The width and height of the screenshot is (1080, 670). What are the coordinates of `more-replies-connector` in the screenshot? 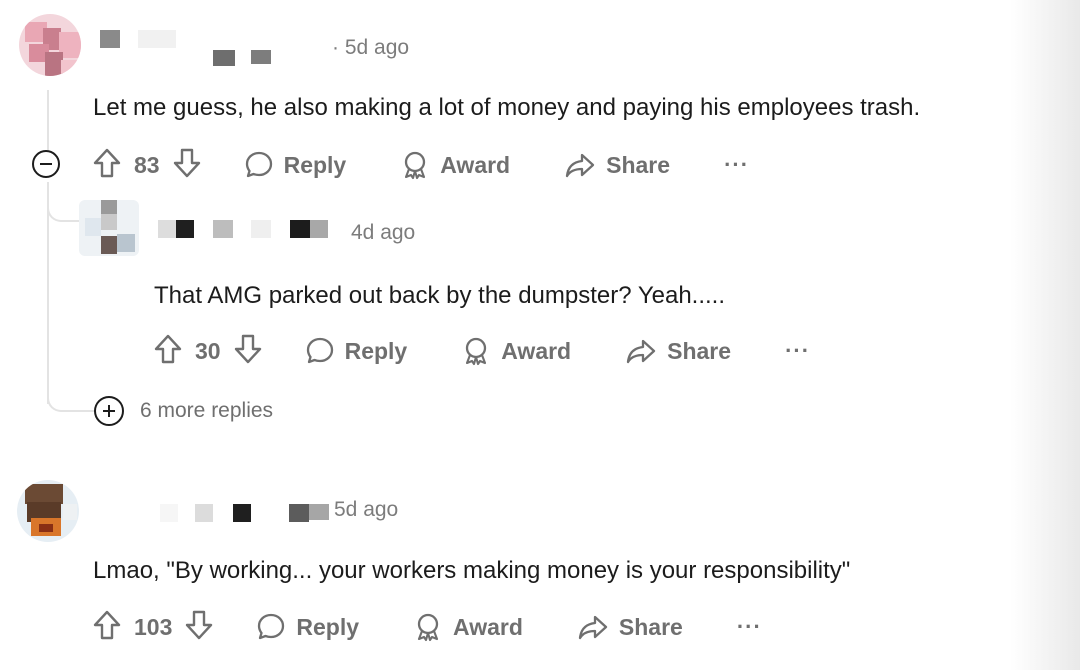 It's located at (72, 393).